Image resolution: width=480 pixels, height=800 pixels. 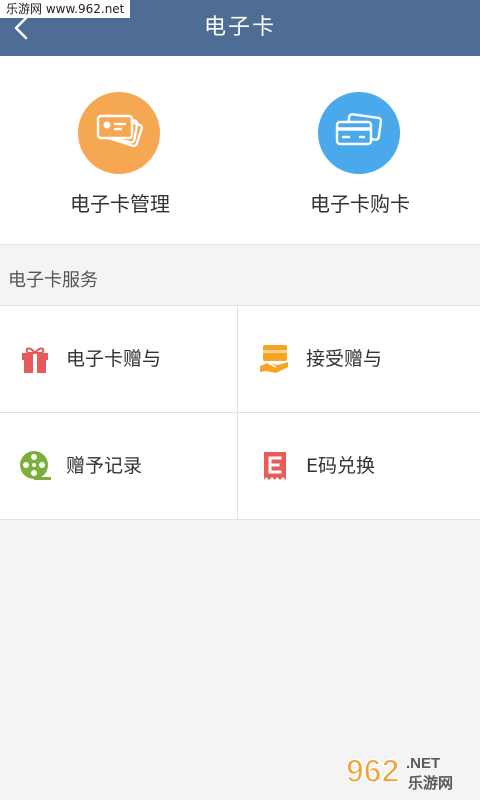 What do you see at coordinates (114, 359) in the screenshot?
I see `gift-card-label: 电子卡赠与` at bounding box center [114, 359].